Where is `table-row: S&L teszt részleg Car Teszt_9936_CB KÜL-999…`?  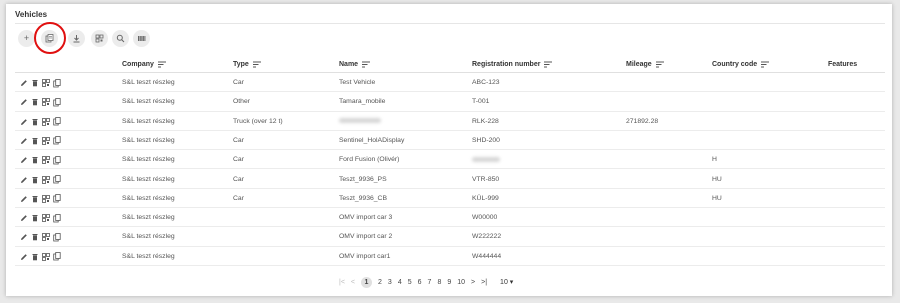
table-row: S&L teszt részleg Car Teszt_9936_CB KÜL-999… is located at coordinates (450, 199).